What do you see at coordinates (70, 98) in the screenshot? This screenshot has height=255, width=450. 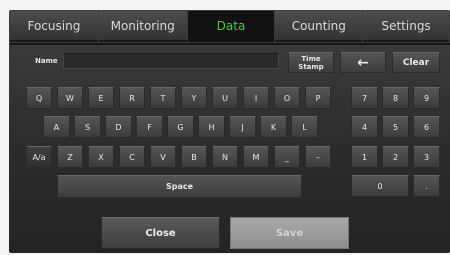 I see `key-w: W` at bounding box center [70, 98].